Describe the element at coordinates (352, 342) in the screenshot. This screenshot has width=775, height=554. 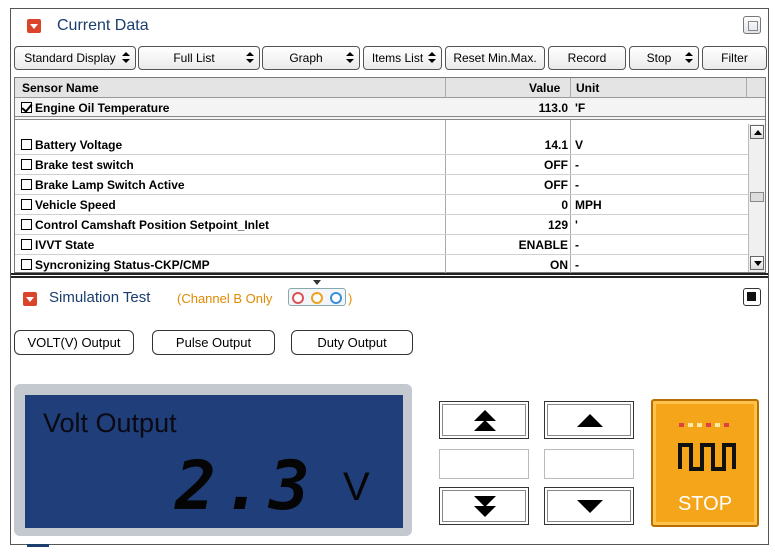
I see `duty-output-button: Duty Output` at that location.